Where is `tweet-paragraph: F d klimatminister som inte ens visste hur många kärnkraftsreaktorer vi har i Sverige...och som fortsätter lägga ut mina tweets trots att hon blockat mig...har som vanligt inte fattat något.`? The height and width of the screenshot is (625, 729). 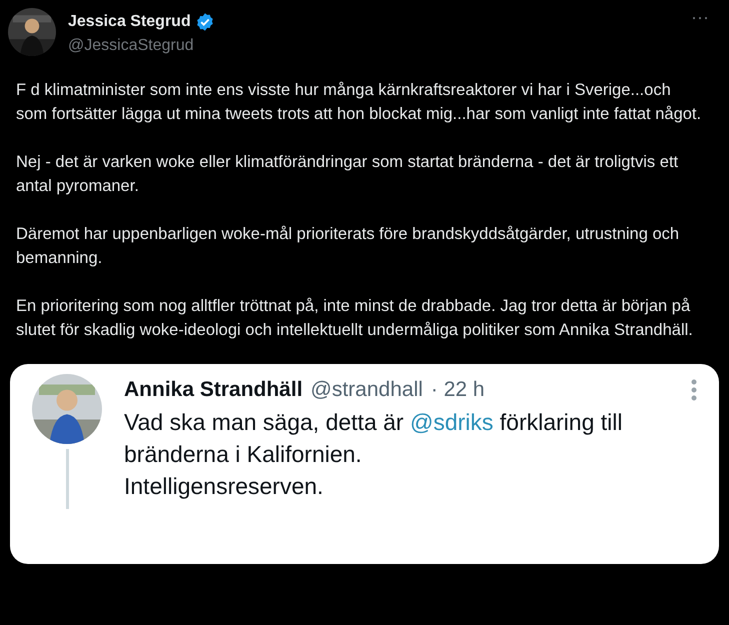
tweet-paragraph: F d klimatminister som inte ens visste hur många kärnkraftsreaktorer vi har i Sverige...och som fortsätter lägga ut mina tweets trots att hon blockat mig...har som vanligt inte fattat något. is located at coordinates (359, 102).